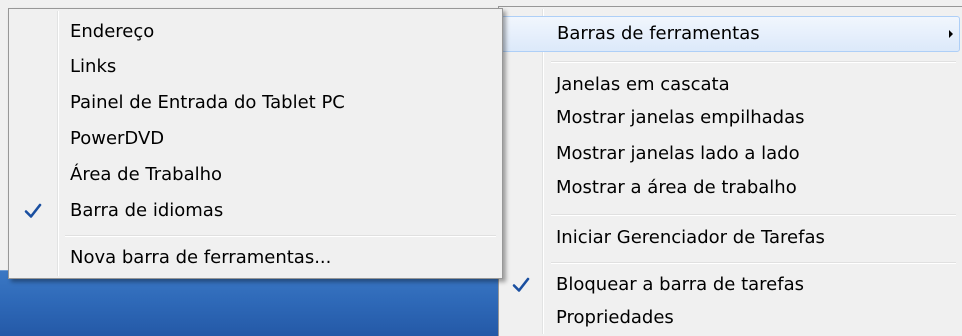  Describe the element at coordinates (255, 211) in the screenshot. I see `submenu-item-language-bar: Barra de idiomas` at that location.